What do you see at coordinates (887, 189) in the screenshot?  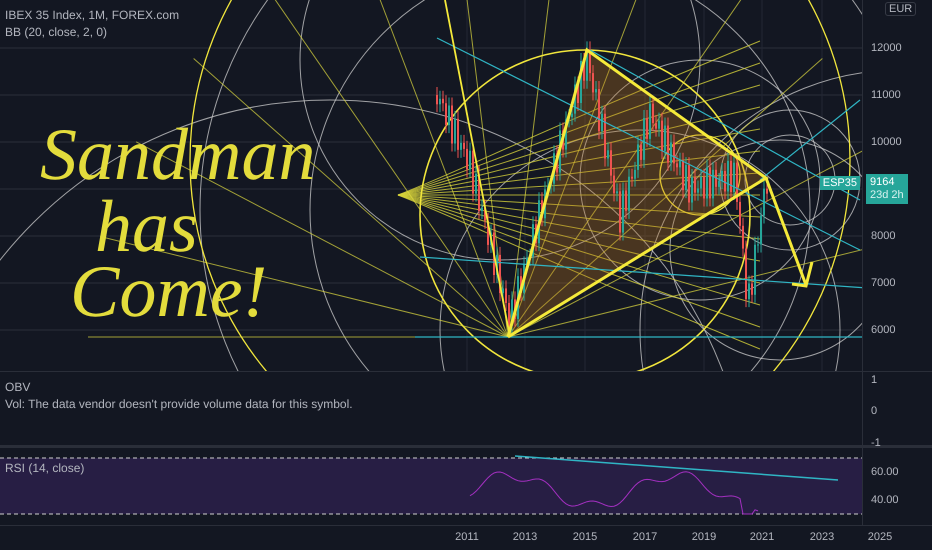 I see `price-badge: 9164 23d 2h` at bounding box center [887, 189].